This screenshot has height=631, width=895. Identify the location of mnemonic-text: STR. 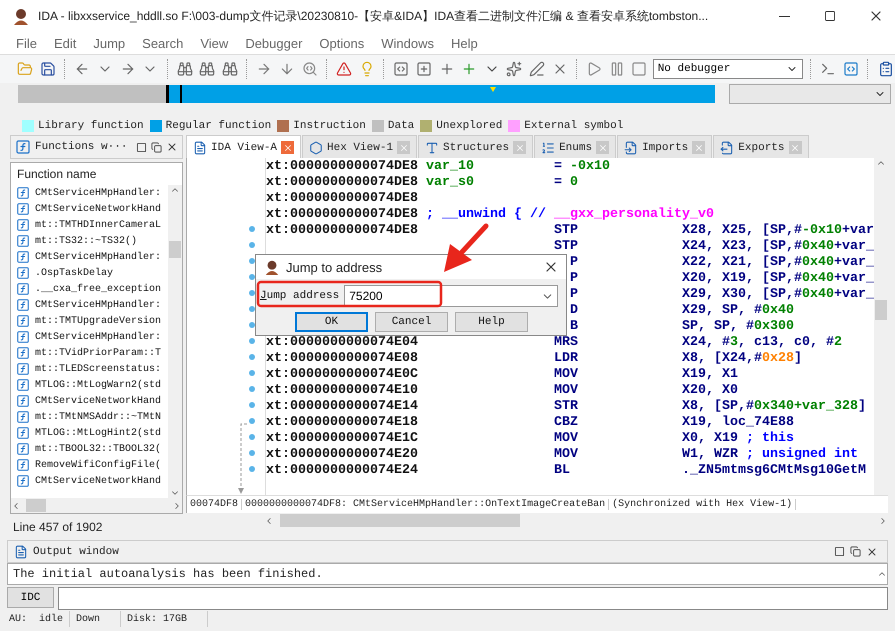
(566, 406).